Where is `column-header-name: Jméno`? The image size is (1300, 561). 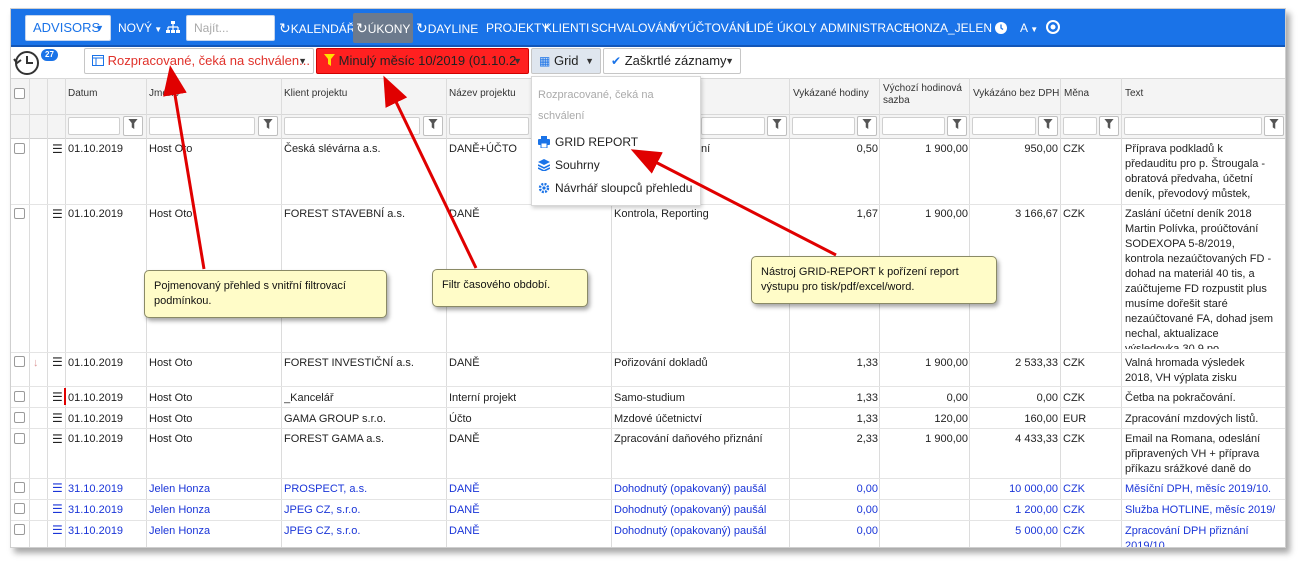
column-header-name: Jméno is located at coordinates (164, 94).